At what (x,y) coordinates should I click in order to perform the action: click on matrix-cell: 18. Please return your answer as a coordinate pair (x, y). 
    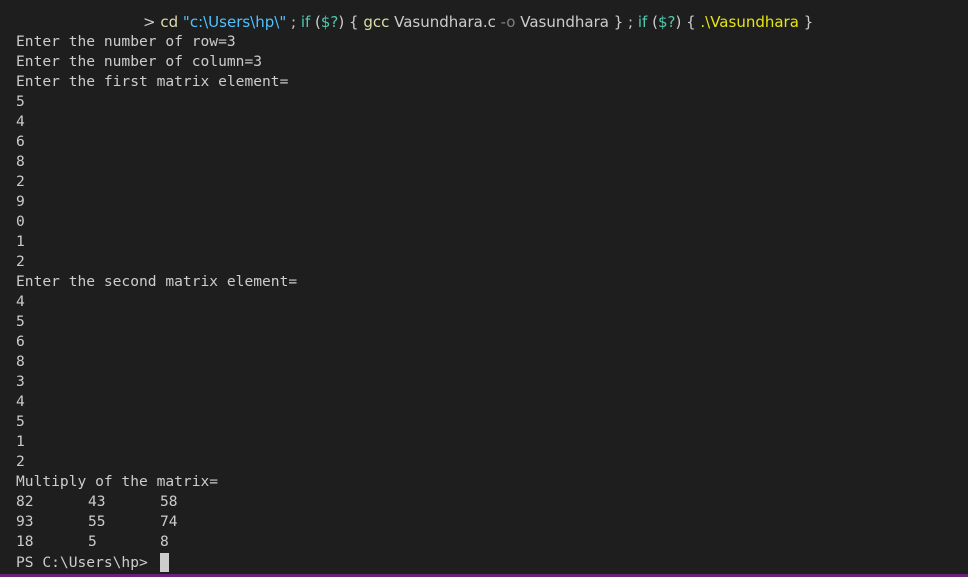
    Looking at the image, I should click on (25, 541).